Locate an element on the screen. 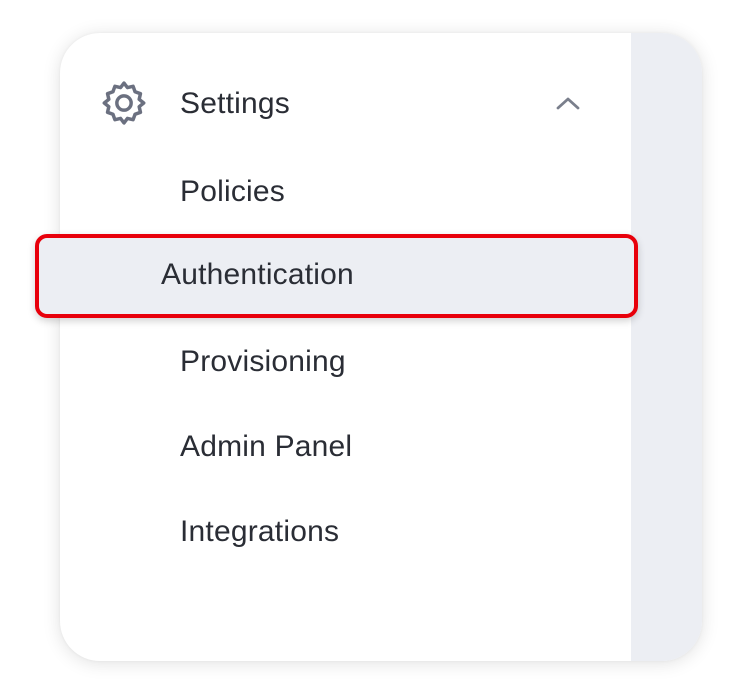 This screenshot has width=736, height=694. settings-section-toggle: Settings is located at coordinates (345, 104).